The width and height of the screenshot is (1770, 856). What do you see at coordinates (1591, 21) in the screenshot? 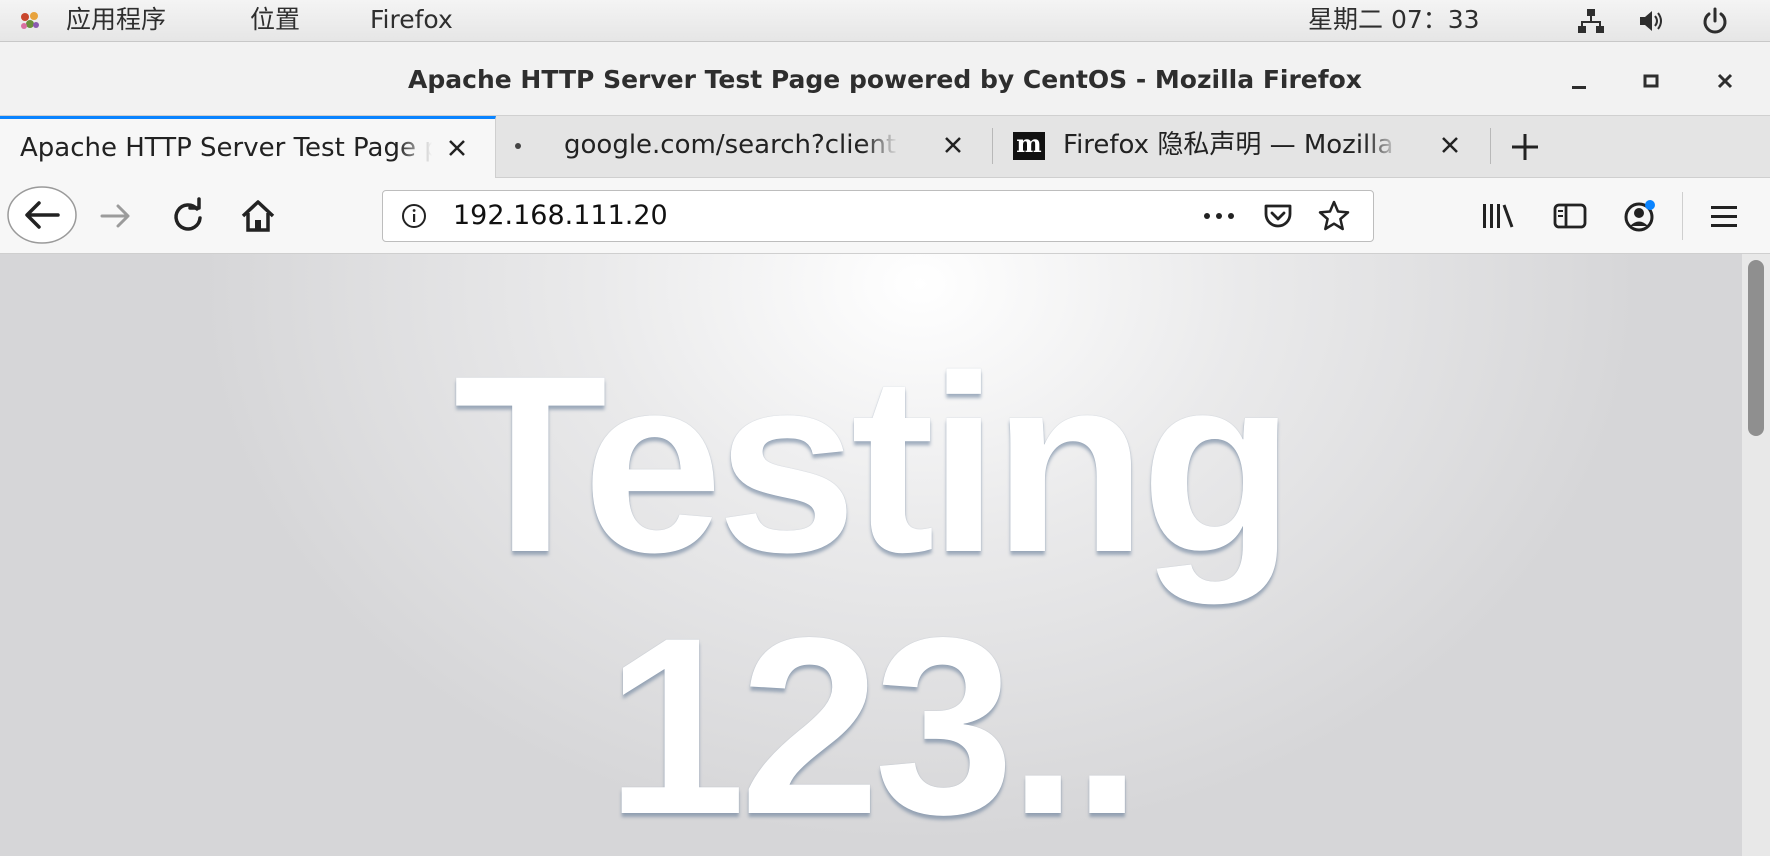
I see `network-icon` at bounding box center [1591, 21].